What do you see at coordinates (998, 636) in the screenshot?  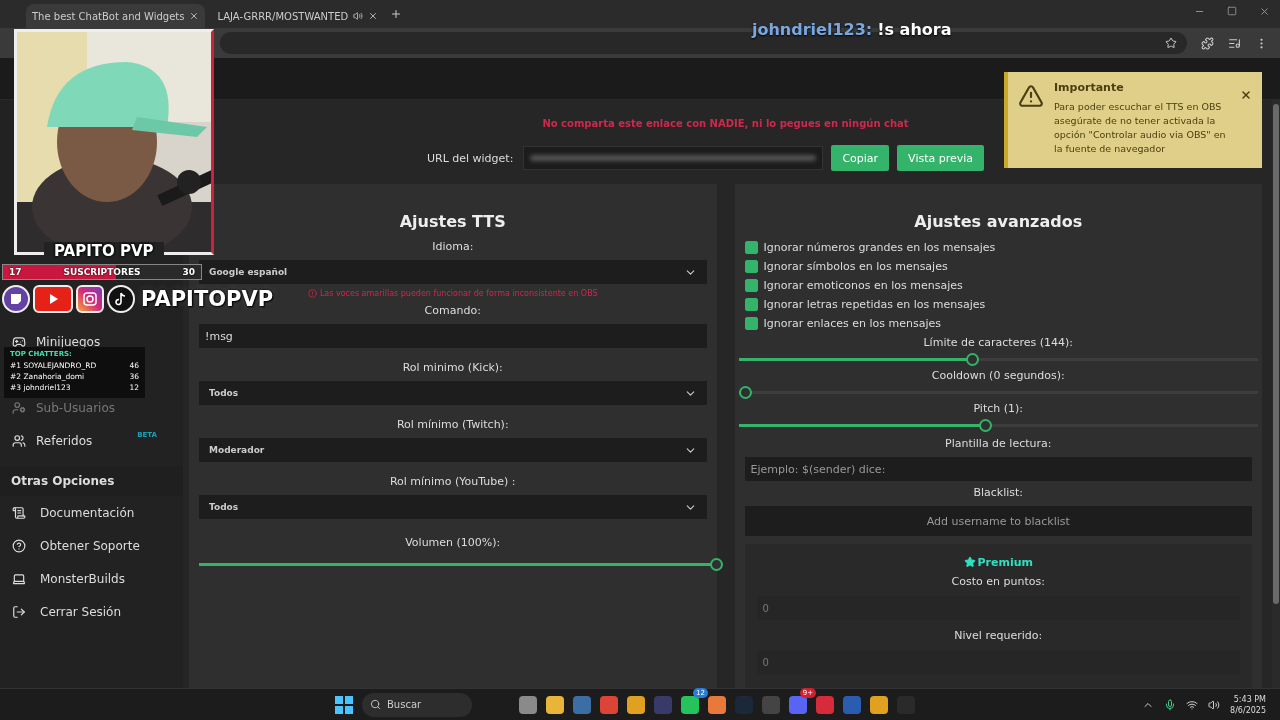 I see `field-label: Nivel requerido:` at bounding box center [998, 636].